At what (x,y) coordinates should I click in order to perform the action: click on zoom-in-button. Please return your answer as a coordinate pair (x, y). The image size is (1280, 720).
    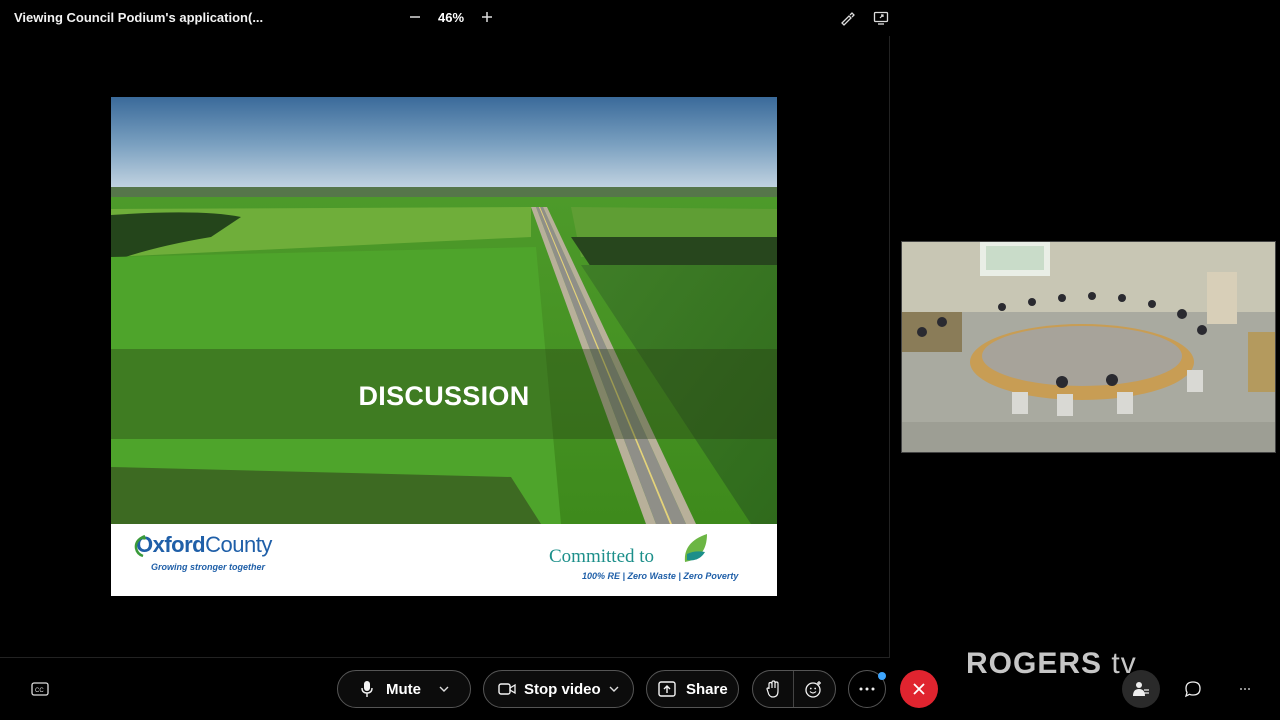
    Looking at the image, I should click on (487, 17).